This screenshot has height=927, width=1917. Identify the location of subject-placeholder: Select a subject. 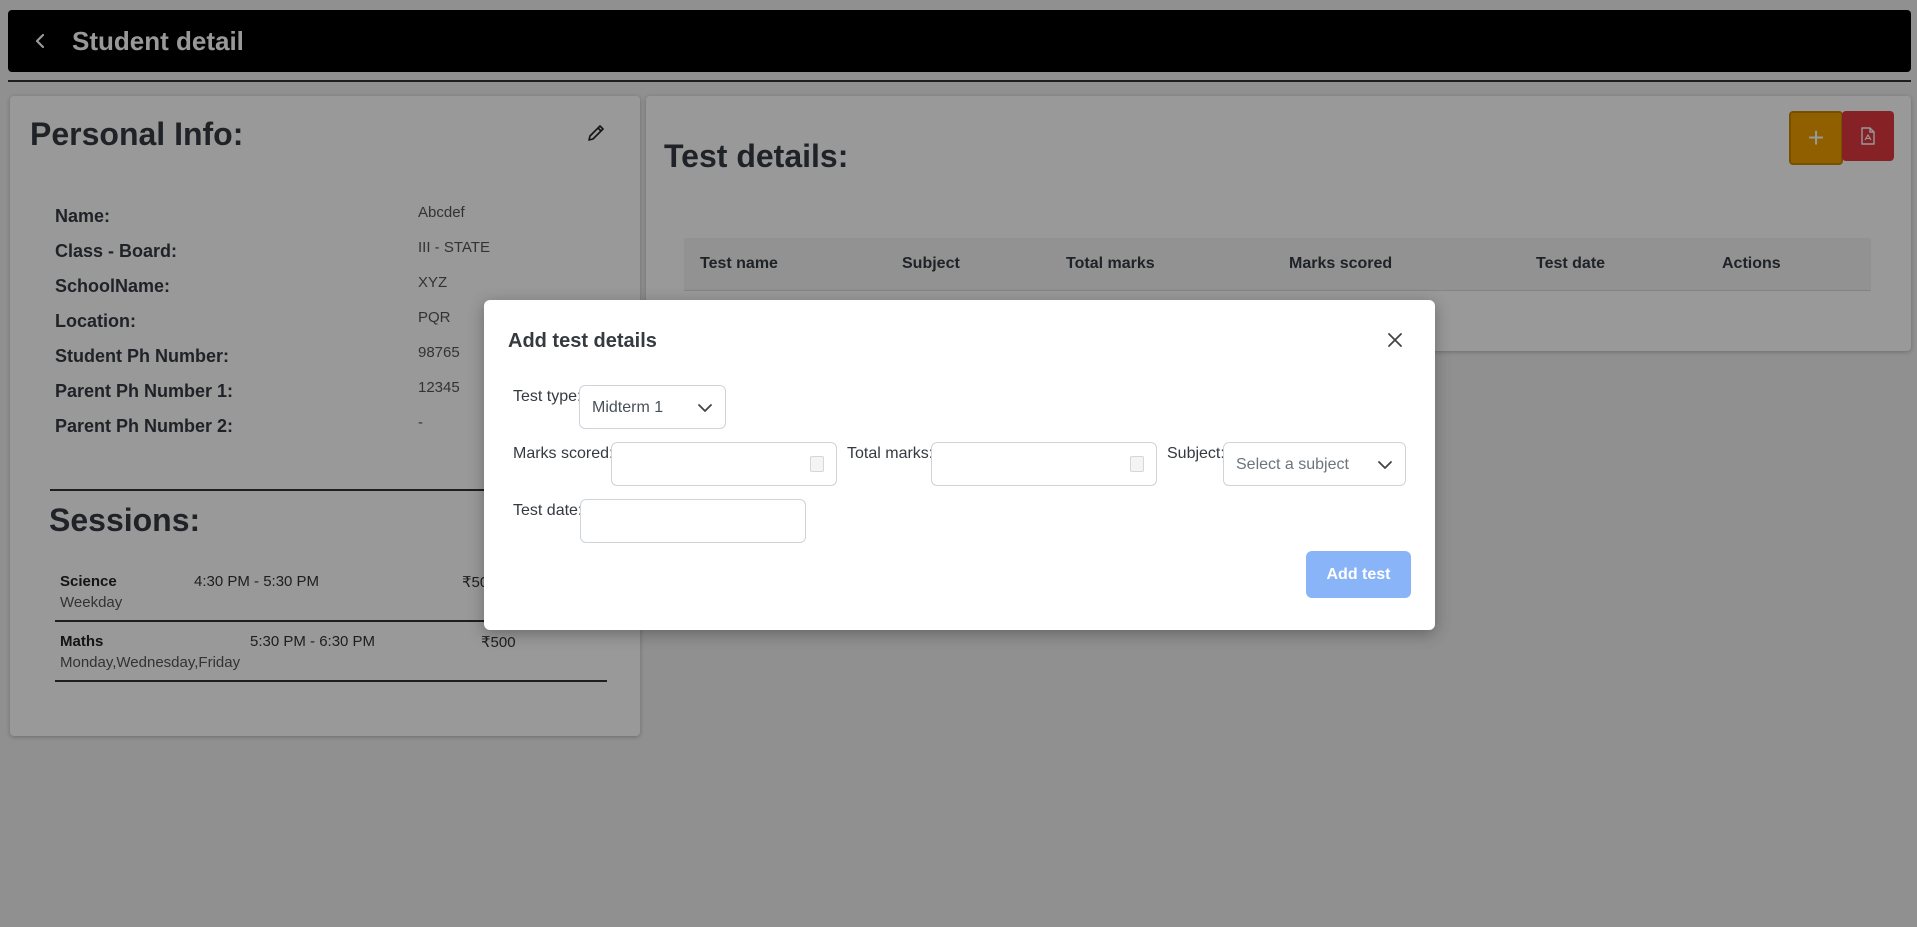
(1292, 464).